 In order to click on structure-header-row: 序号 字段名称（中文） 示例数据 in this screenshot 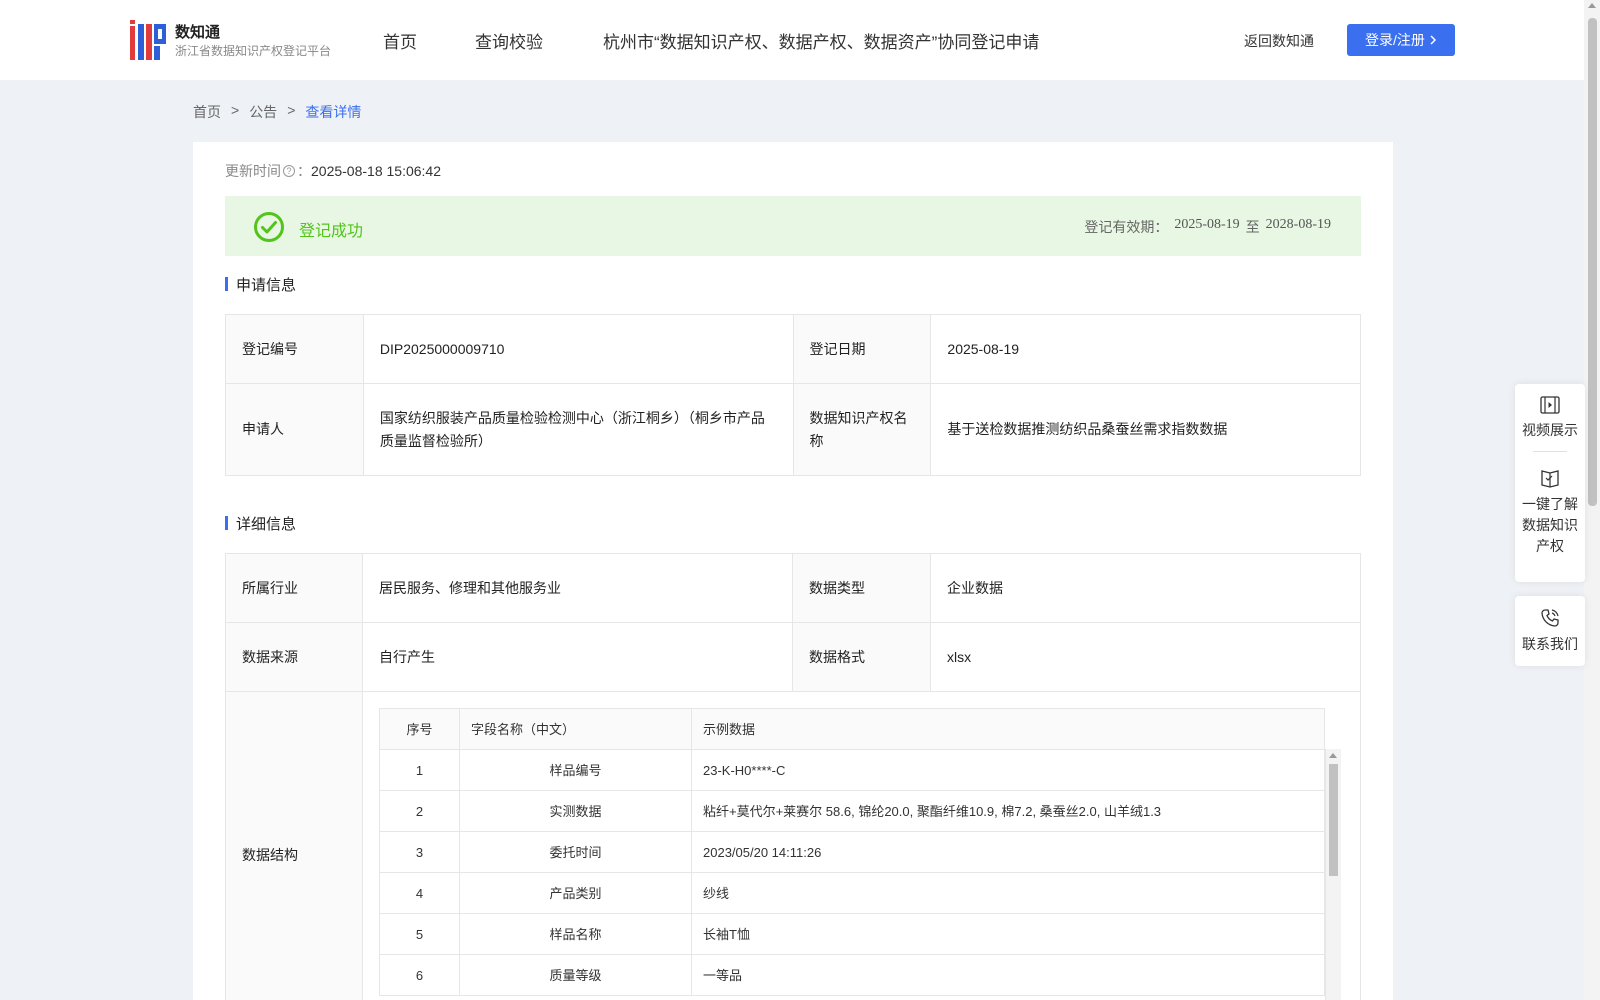, I will do `click(852, 729)`.